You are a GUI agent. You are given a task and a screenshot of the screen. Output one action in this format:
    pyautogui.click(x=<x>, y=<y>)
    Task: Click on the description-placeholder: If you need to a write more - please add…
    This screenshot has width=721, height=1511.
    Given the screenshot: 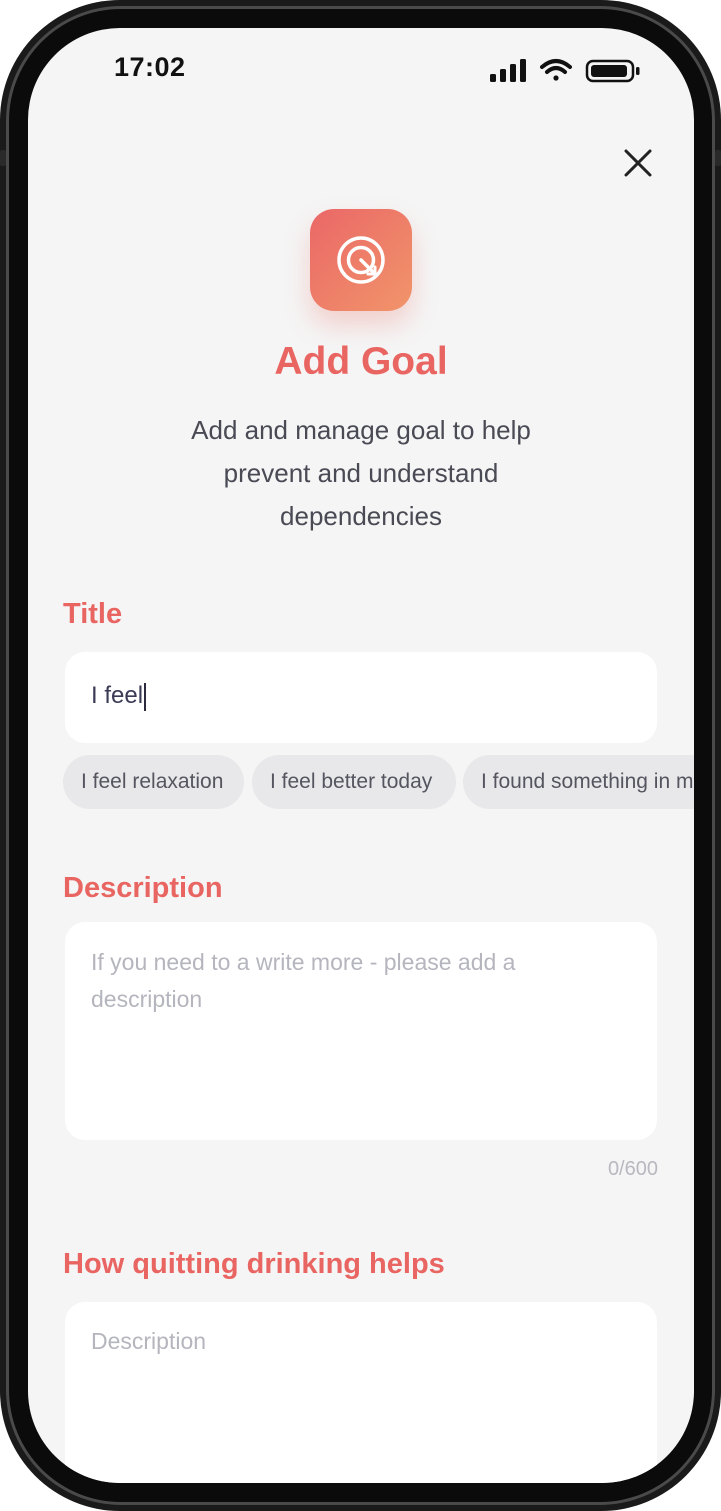 What is the action you would take?
    pyautogui.click(x=303, y=980)
    